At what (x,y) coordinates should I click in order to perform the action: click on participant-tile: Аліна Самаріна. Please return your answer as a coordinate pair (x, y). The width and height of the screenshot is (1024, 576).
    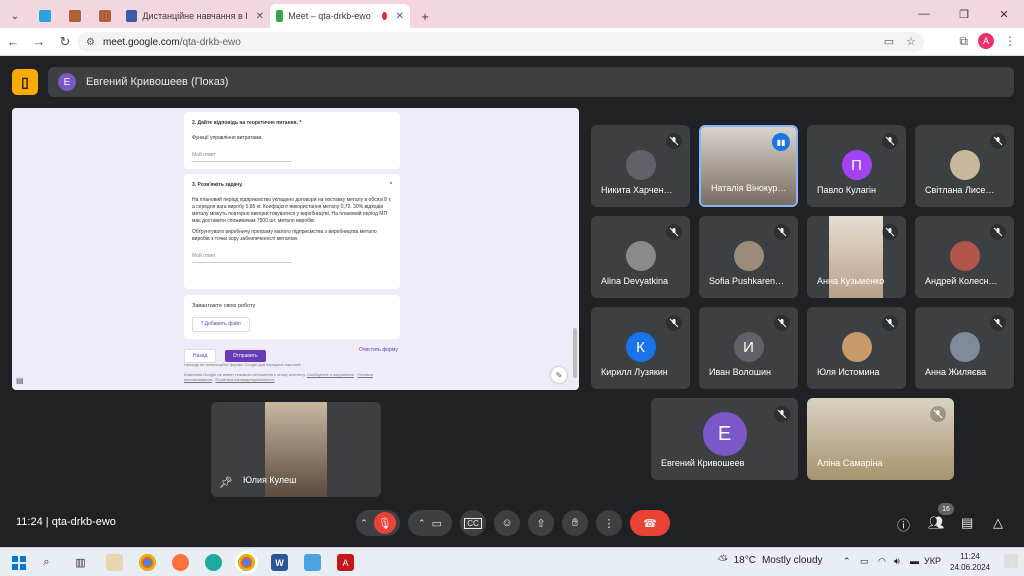
    Looking at the image, I should click on (880, 439).